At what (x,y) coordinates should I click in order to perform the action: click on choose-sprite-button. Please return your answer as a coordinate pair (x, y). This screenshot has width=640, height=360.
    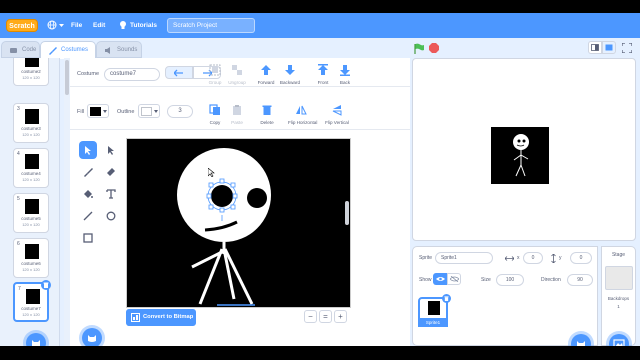
    Looking at the image, I should click on (581, 340).